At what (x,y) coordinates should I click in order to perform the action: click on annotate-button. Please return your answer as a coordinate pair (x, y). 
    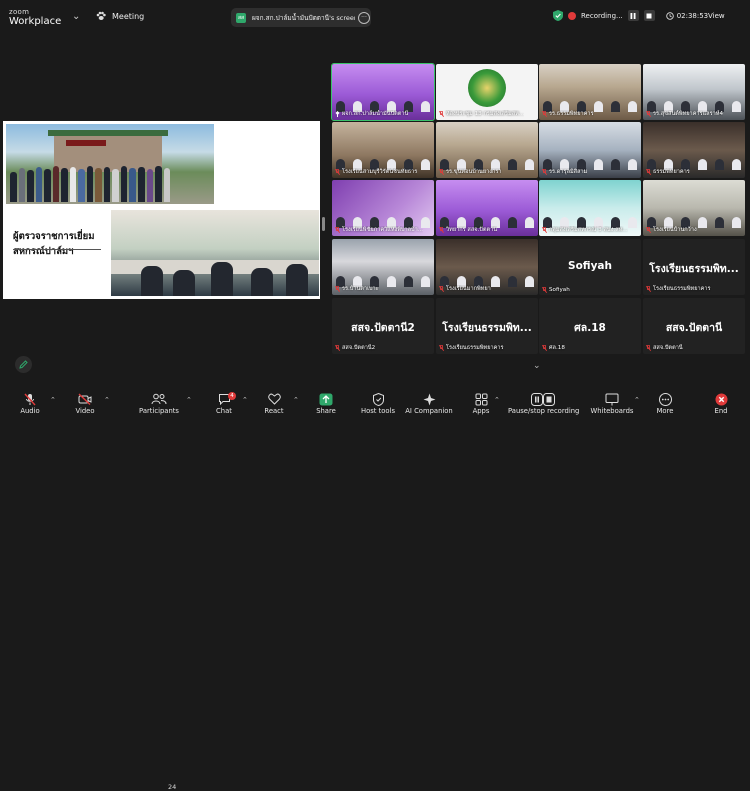
    Looking at the image, I should click on (23, 364).